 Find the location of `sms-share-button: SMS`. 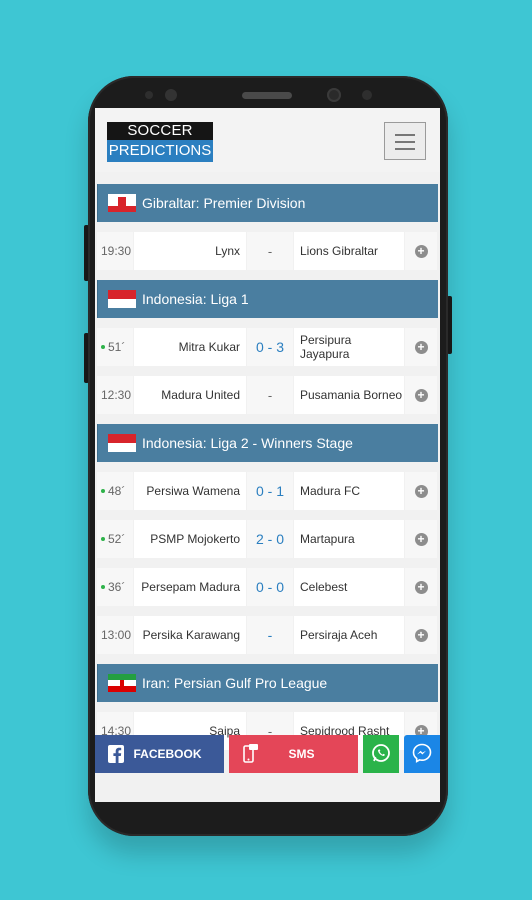

sms-share-button: SMS is located at coordinates (293, 754).